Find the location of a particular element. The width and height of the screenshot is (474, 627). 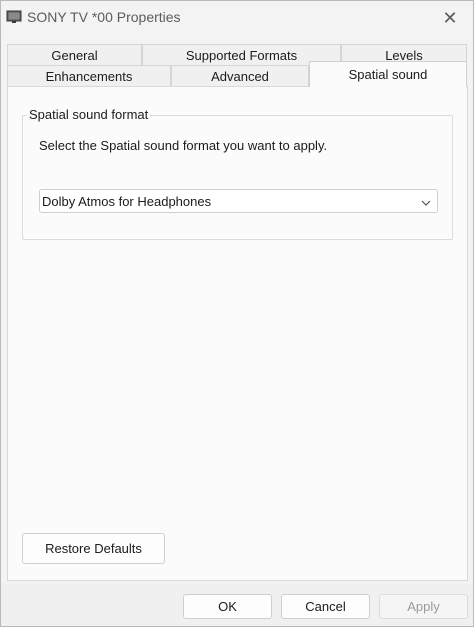

tab-label: Supported Formats is located at coordinates (241, 55).